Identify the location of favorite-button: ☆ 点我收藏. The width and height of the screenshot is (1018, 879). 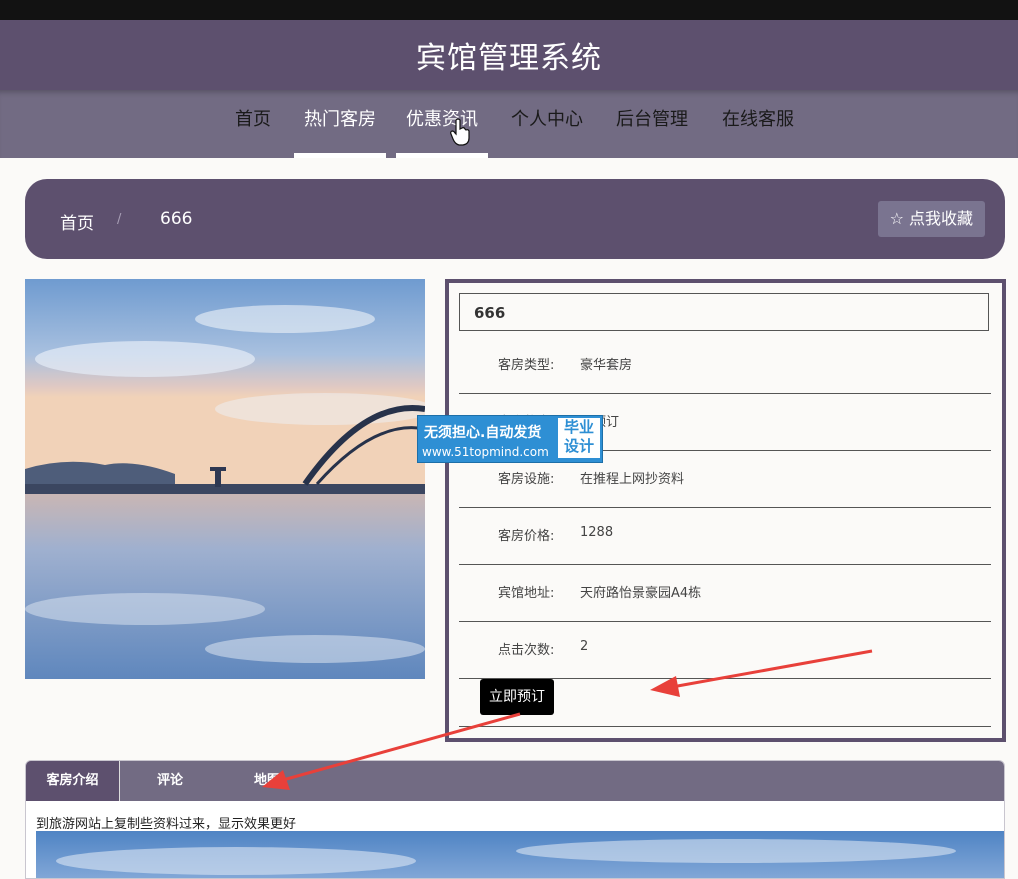
(931, 219).